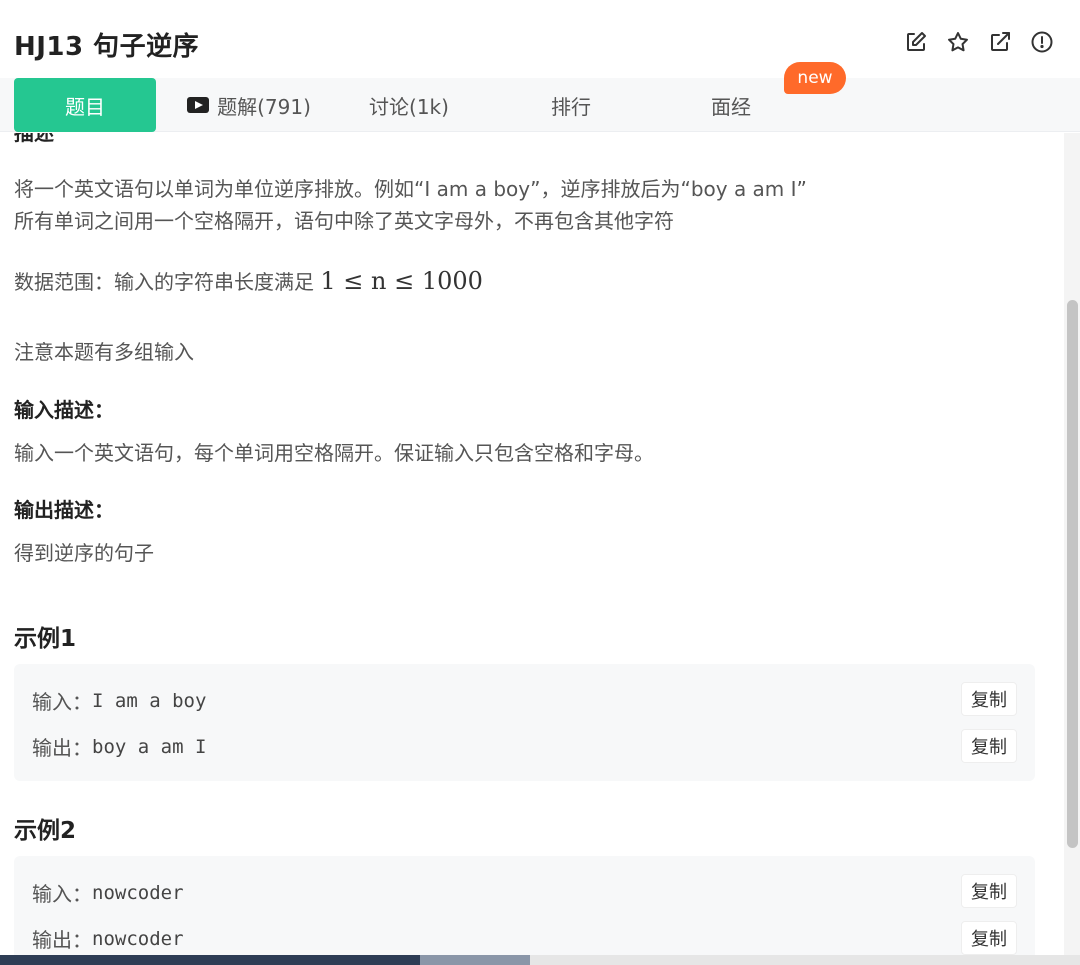 This screenshot has height=965, width=1080. What do you see at coordinates (138, 892) in the screenshot?
I see `example-2-input: nowcoder` at bounding box center [138, 892].